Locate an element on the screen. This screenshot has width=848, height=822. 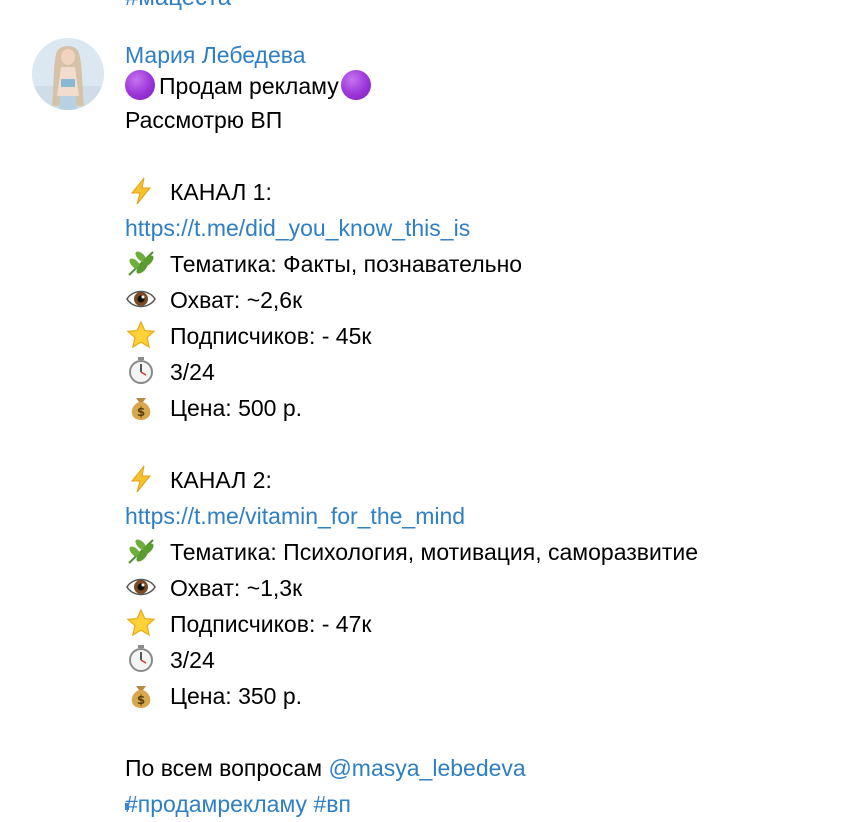
contact-text: По всем вопросам is located at coordinates (224, 768).